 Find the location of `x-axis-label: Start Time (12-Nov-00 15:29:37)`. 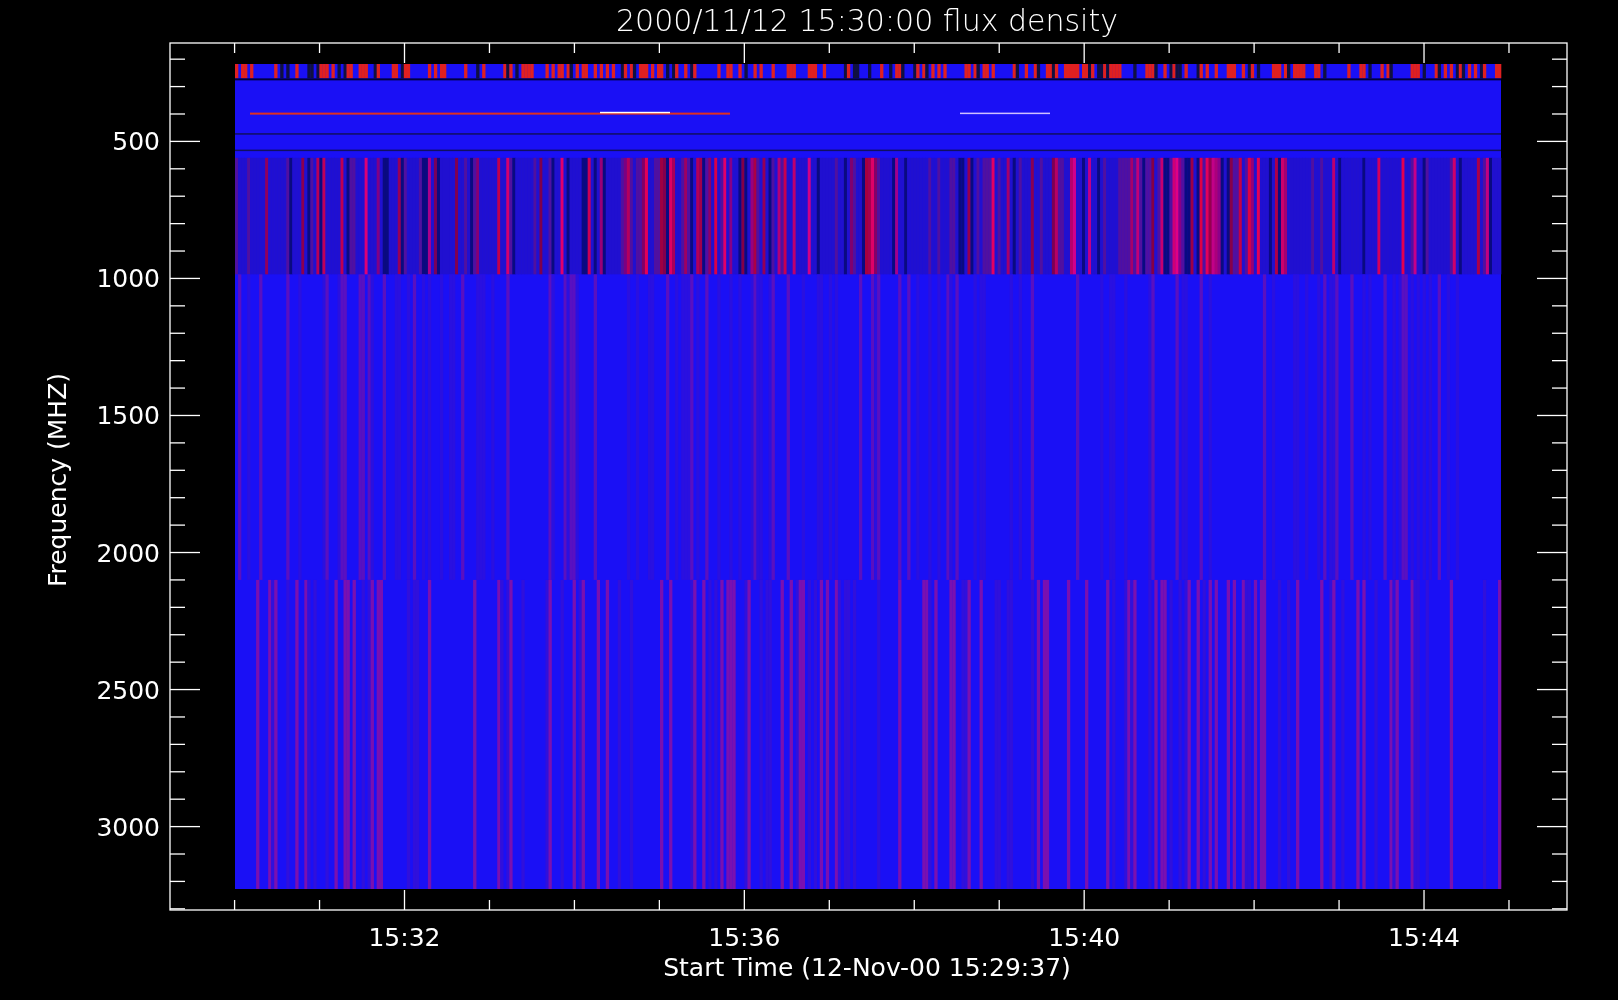

x-axis-label: Start Time (12-Nov-00 15:29:37) is located at coordinates (867, 967).